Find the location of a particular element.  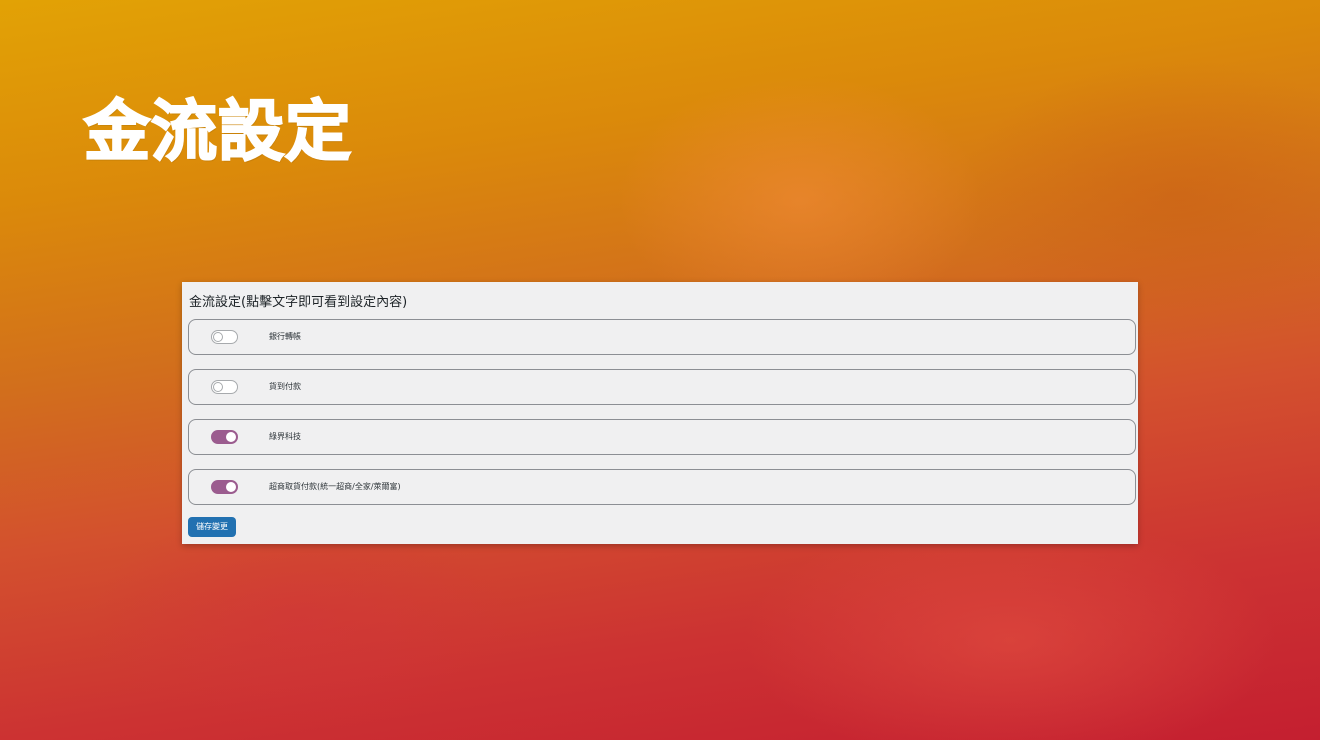

payment-method-label: 超商取貨付款(統一超商/全家/萊爾富) is located at coordinates (335, 487).